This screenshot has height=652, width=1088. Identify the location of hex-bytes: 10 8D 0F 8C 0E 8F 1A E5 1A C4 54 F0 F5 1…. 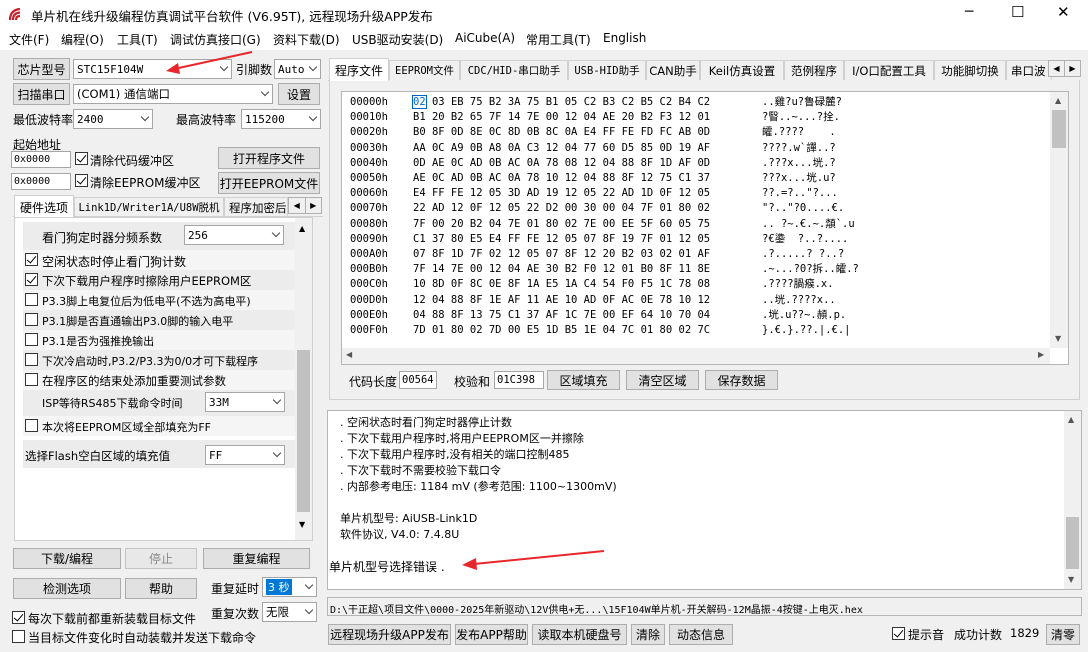
(561, 284).